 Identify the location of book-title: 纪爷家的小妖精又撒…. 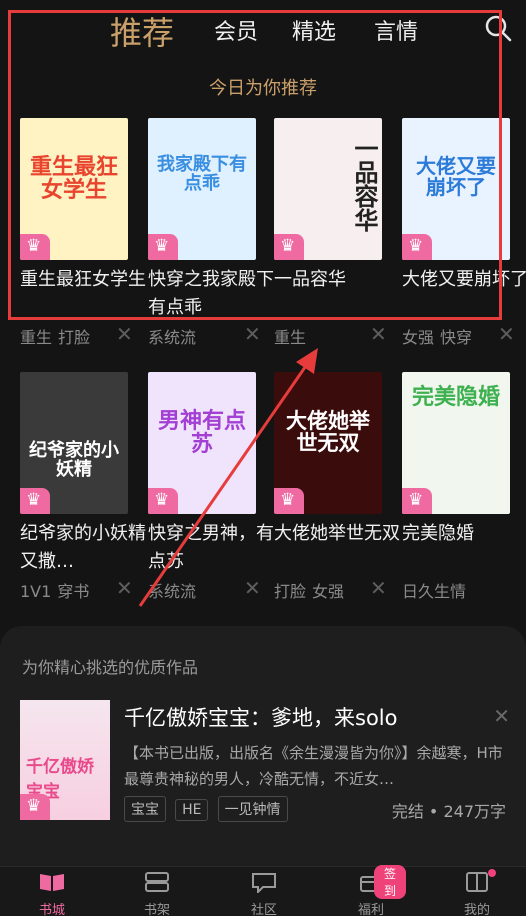
(85, 548).